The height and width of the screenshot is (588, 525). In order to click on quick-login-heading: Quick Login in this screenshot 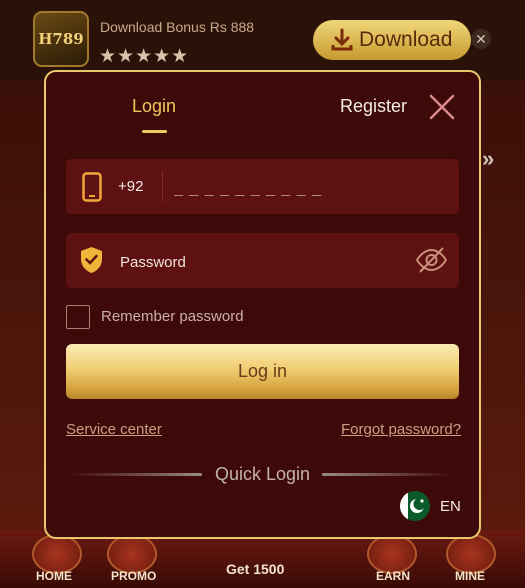, I will do `click(263, 474)`.